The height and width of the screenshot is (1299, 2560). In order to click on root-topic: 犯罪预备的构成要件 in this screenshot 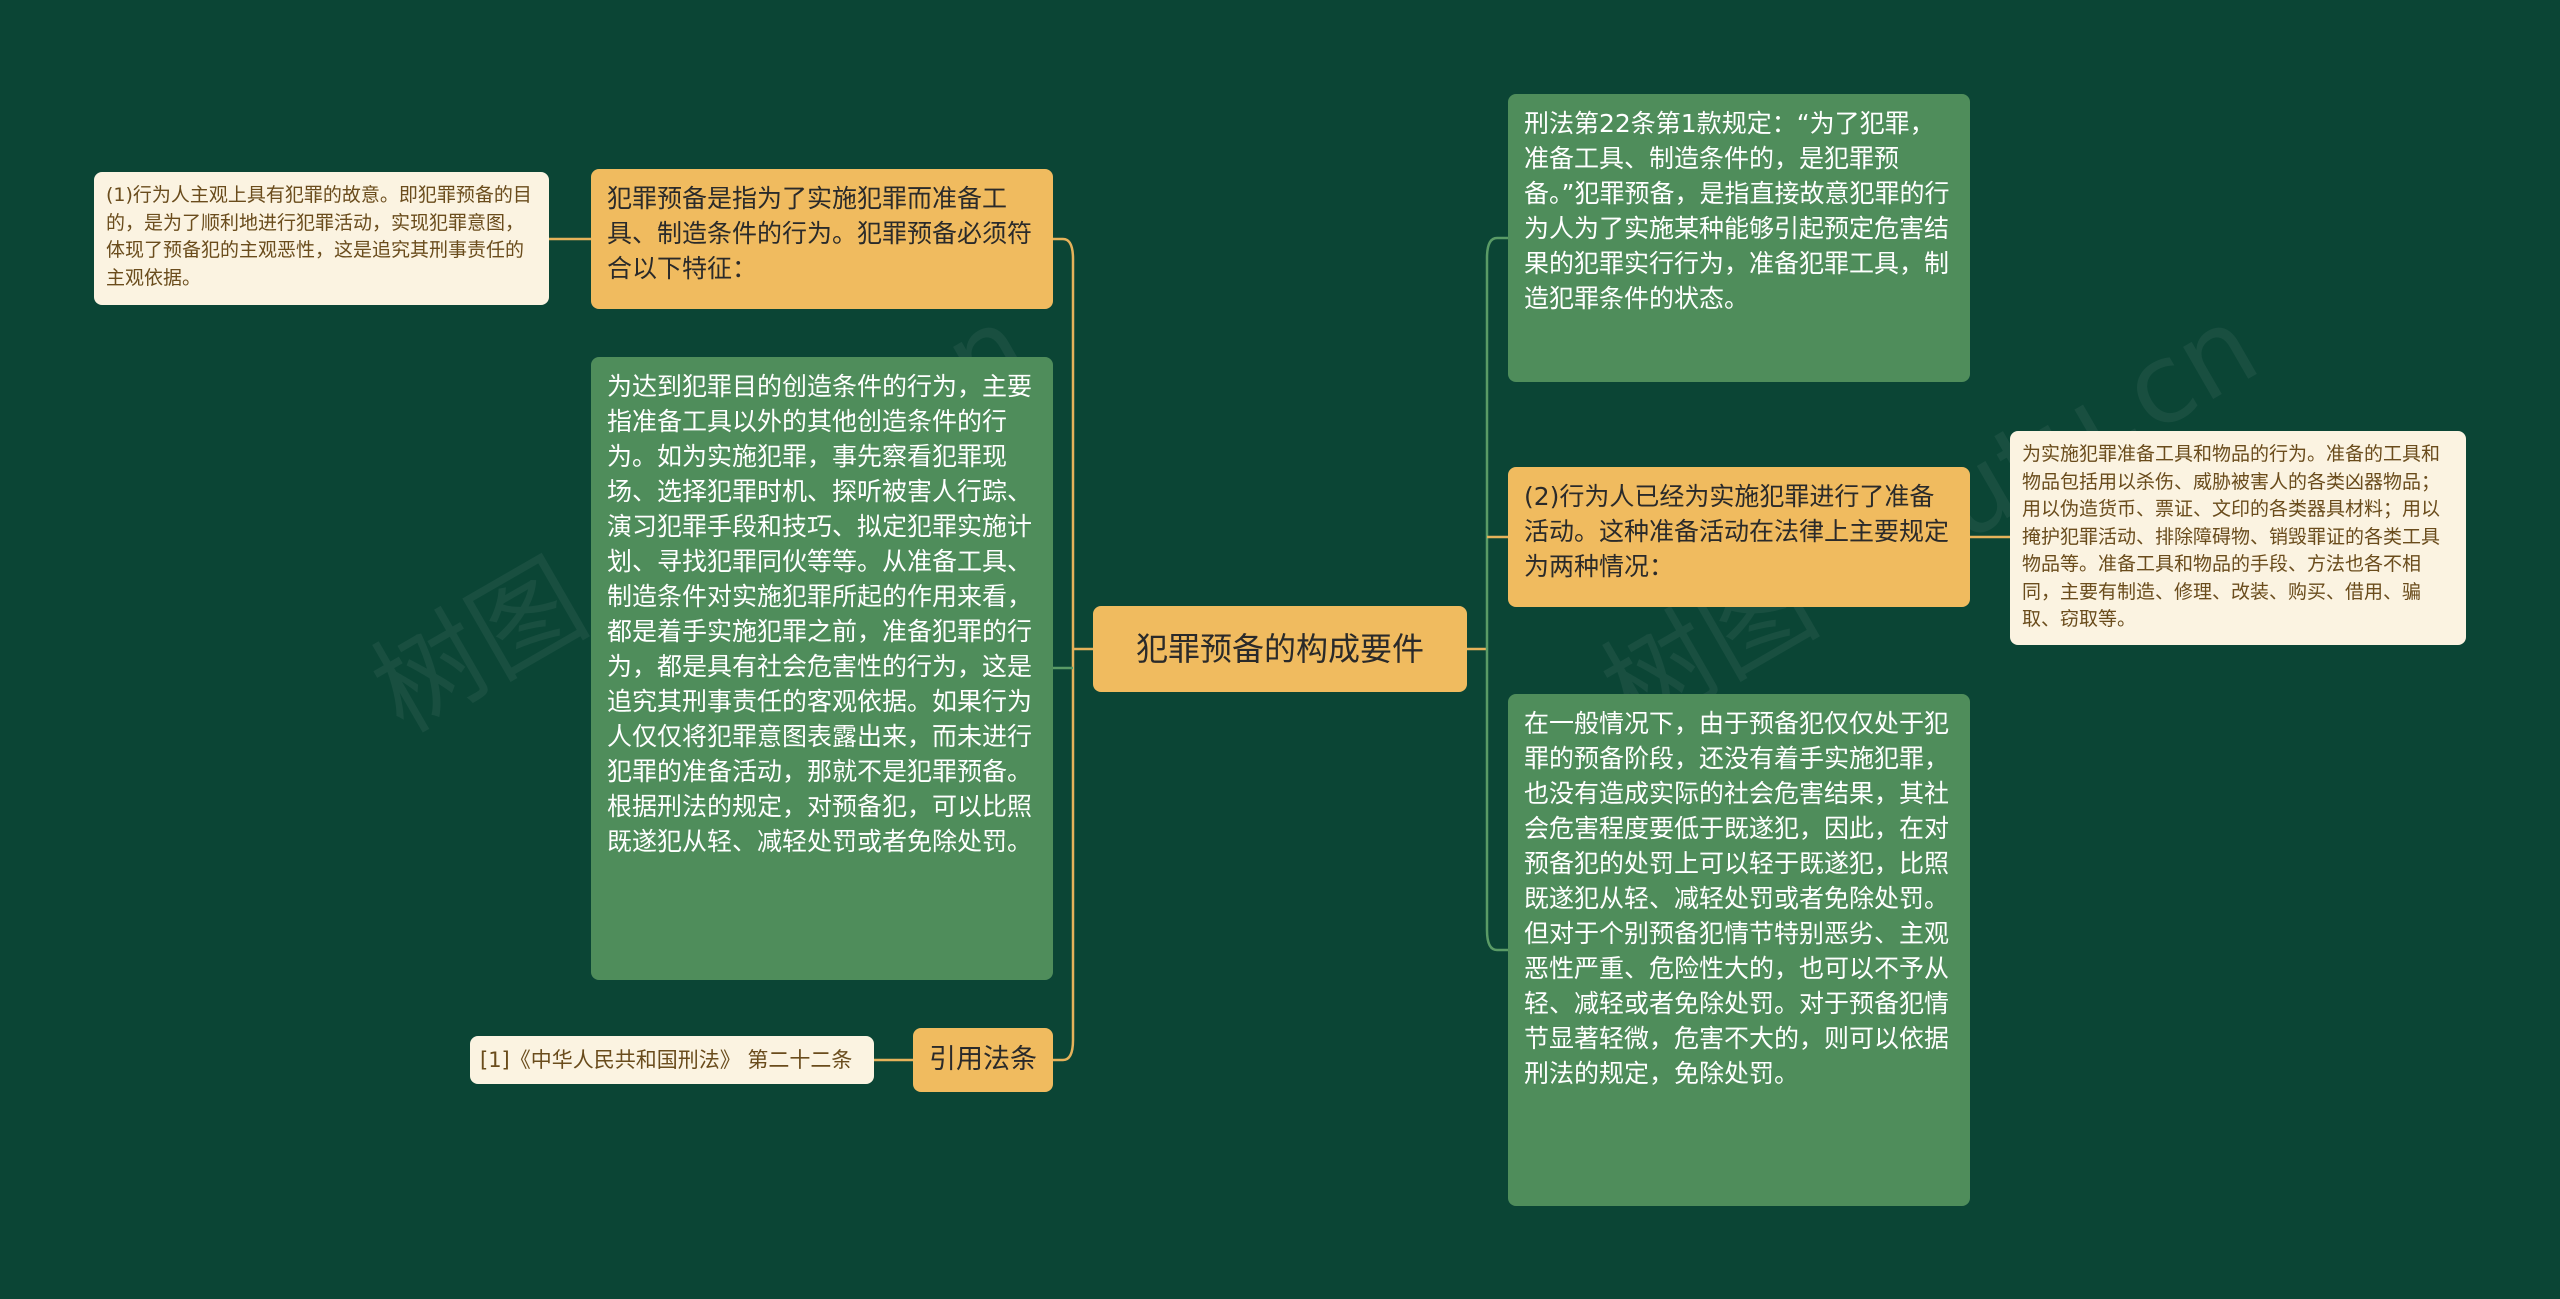, I will do `click(1280, 649)`.